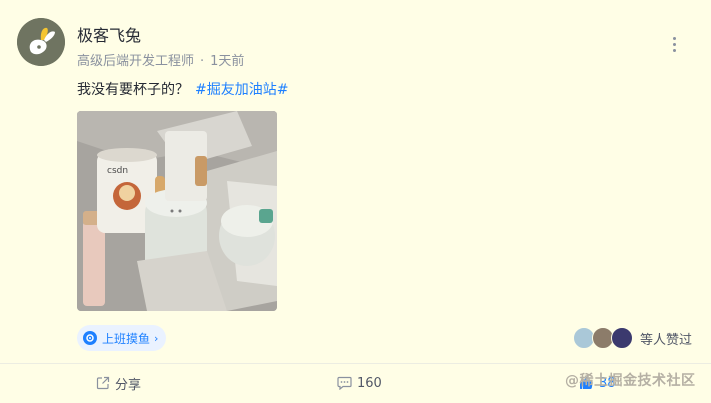 The width and height of the screenshot is (711, 403). I want to click on author-avatar, so click(41, 42).